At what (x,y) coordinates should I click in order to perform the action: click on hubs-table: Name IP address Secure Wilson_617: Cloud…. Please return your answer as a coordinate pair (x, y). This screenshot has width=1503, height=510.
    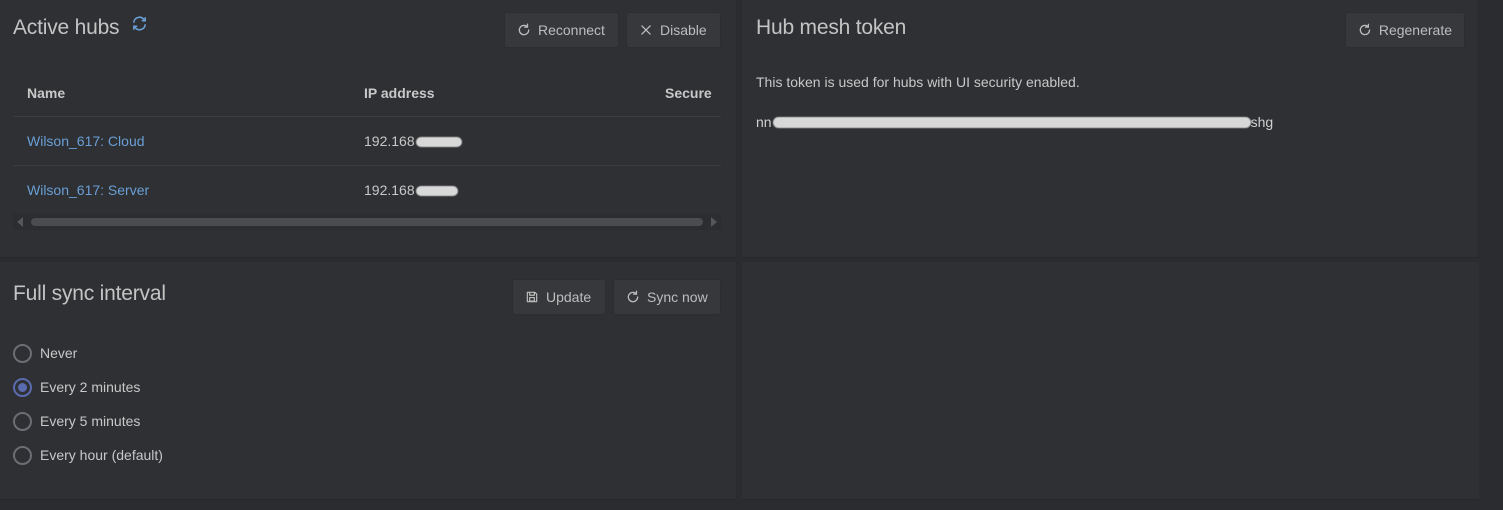
    Looking at the image, I should click on (367, 142).